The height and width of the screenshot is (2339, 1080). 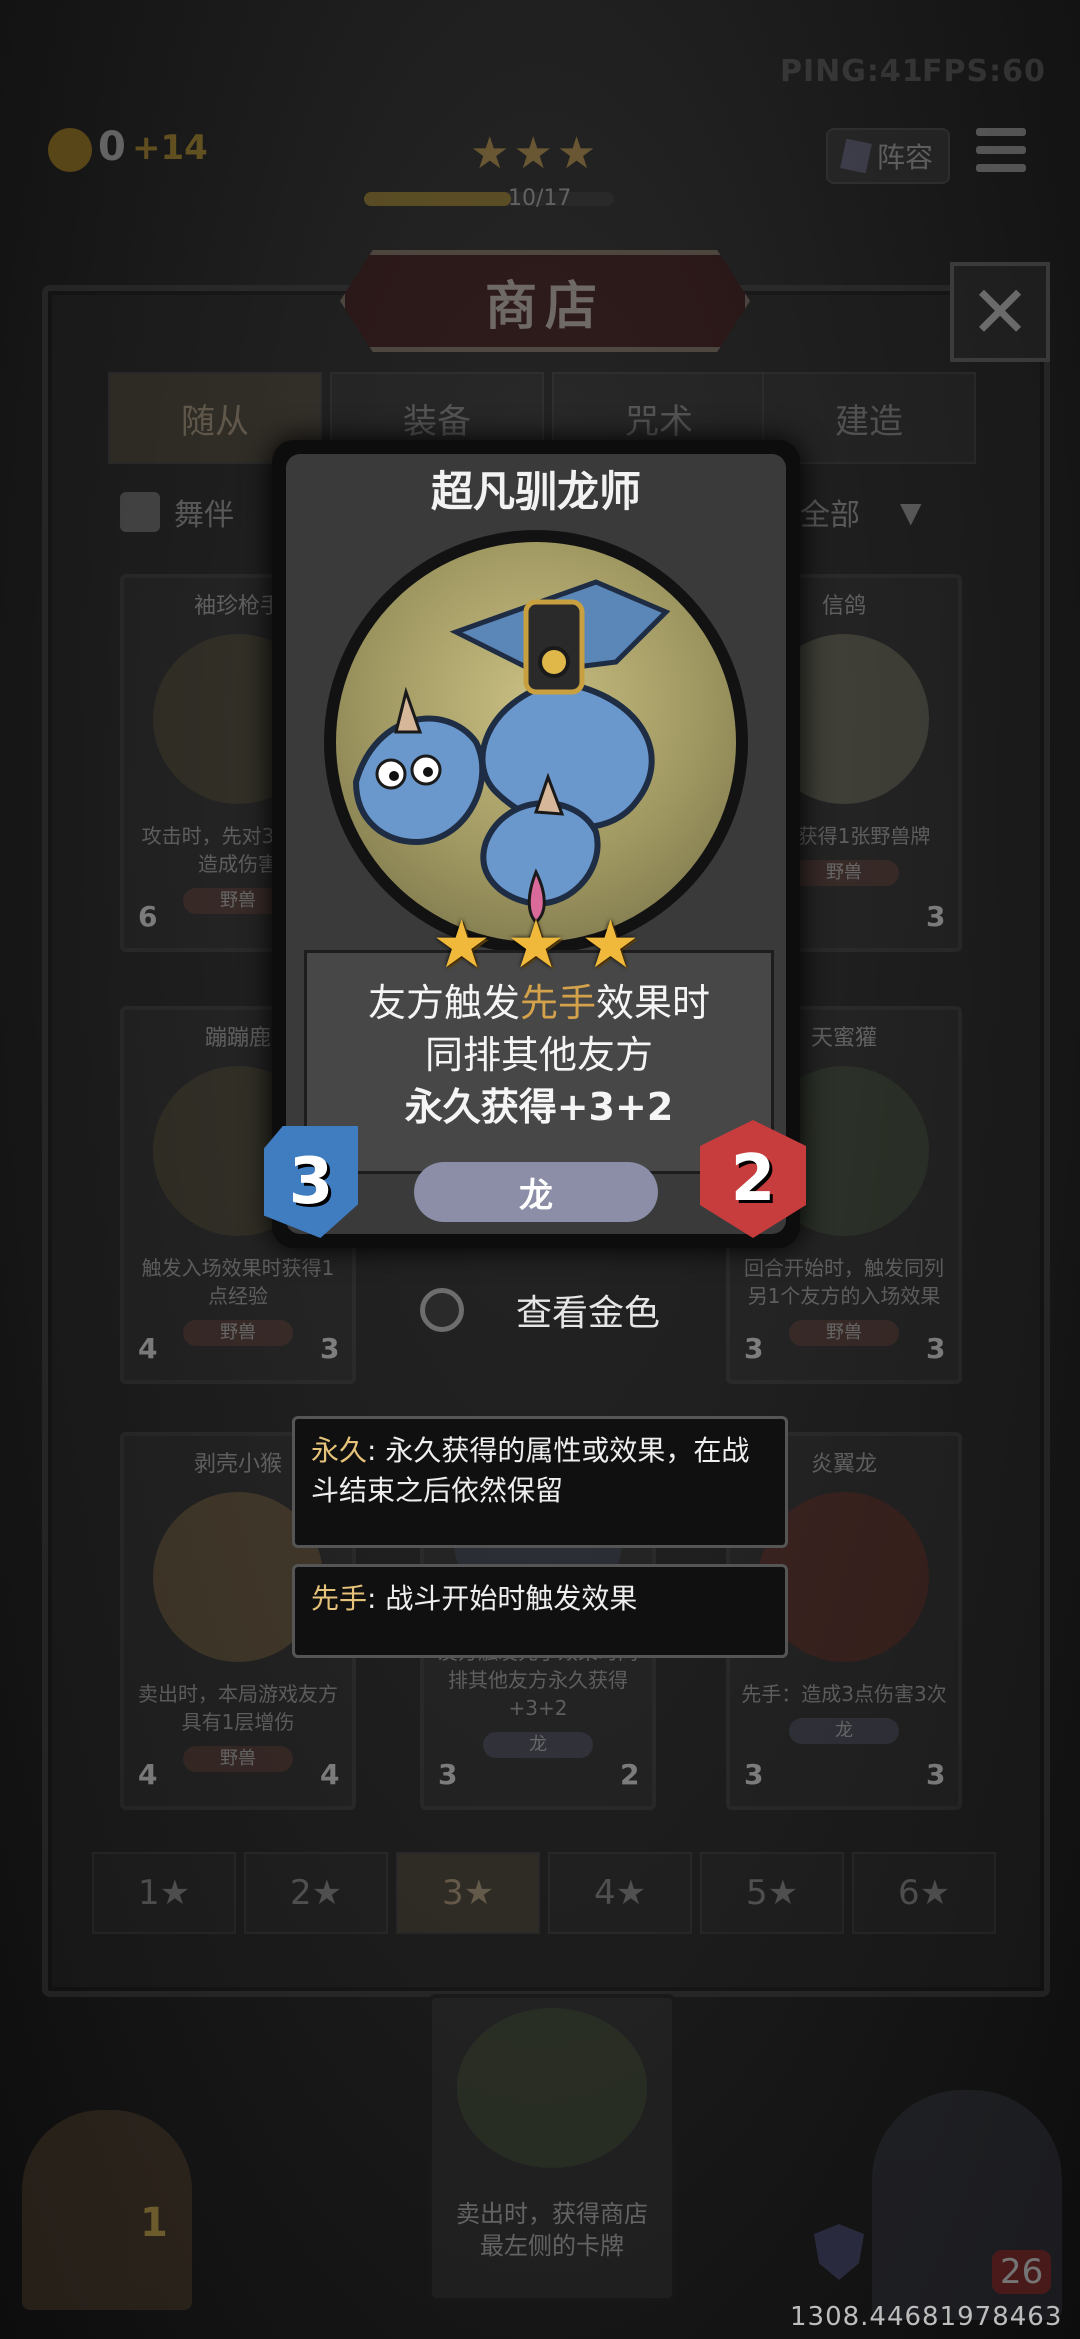 I want to click on close-button: ✕, so click(x=1000, y=312).